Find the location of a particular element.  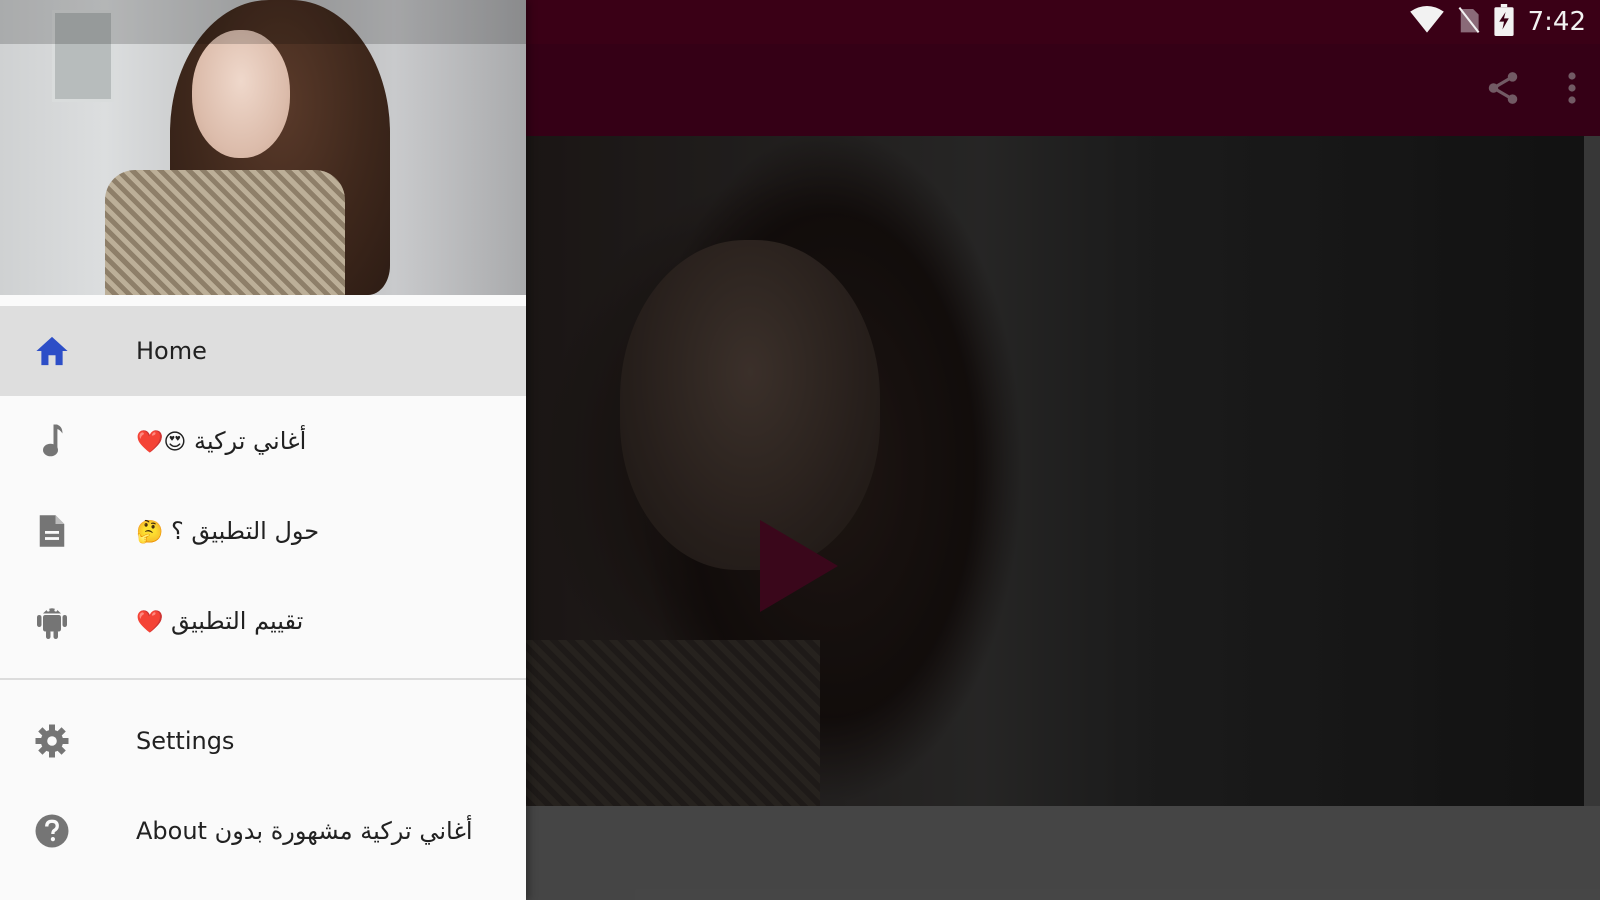

emoji-suffix: ❤️😍 is located at coordinates (161, 442).